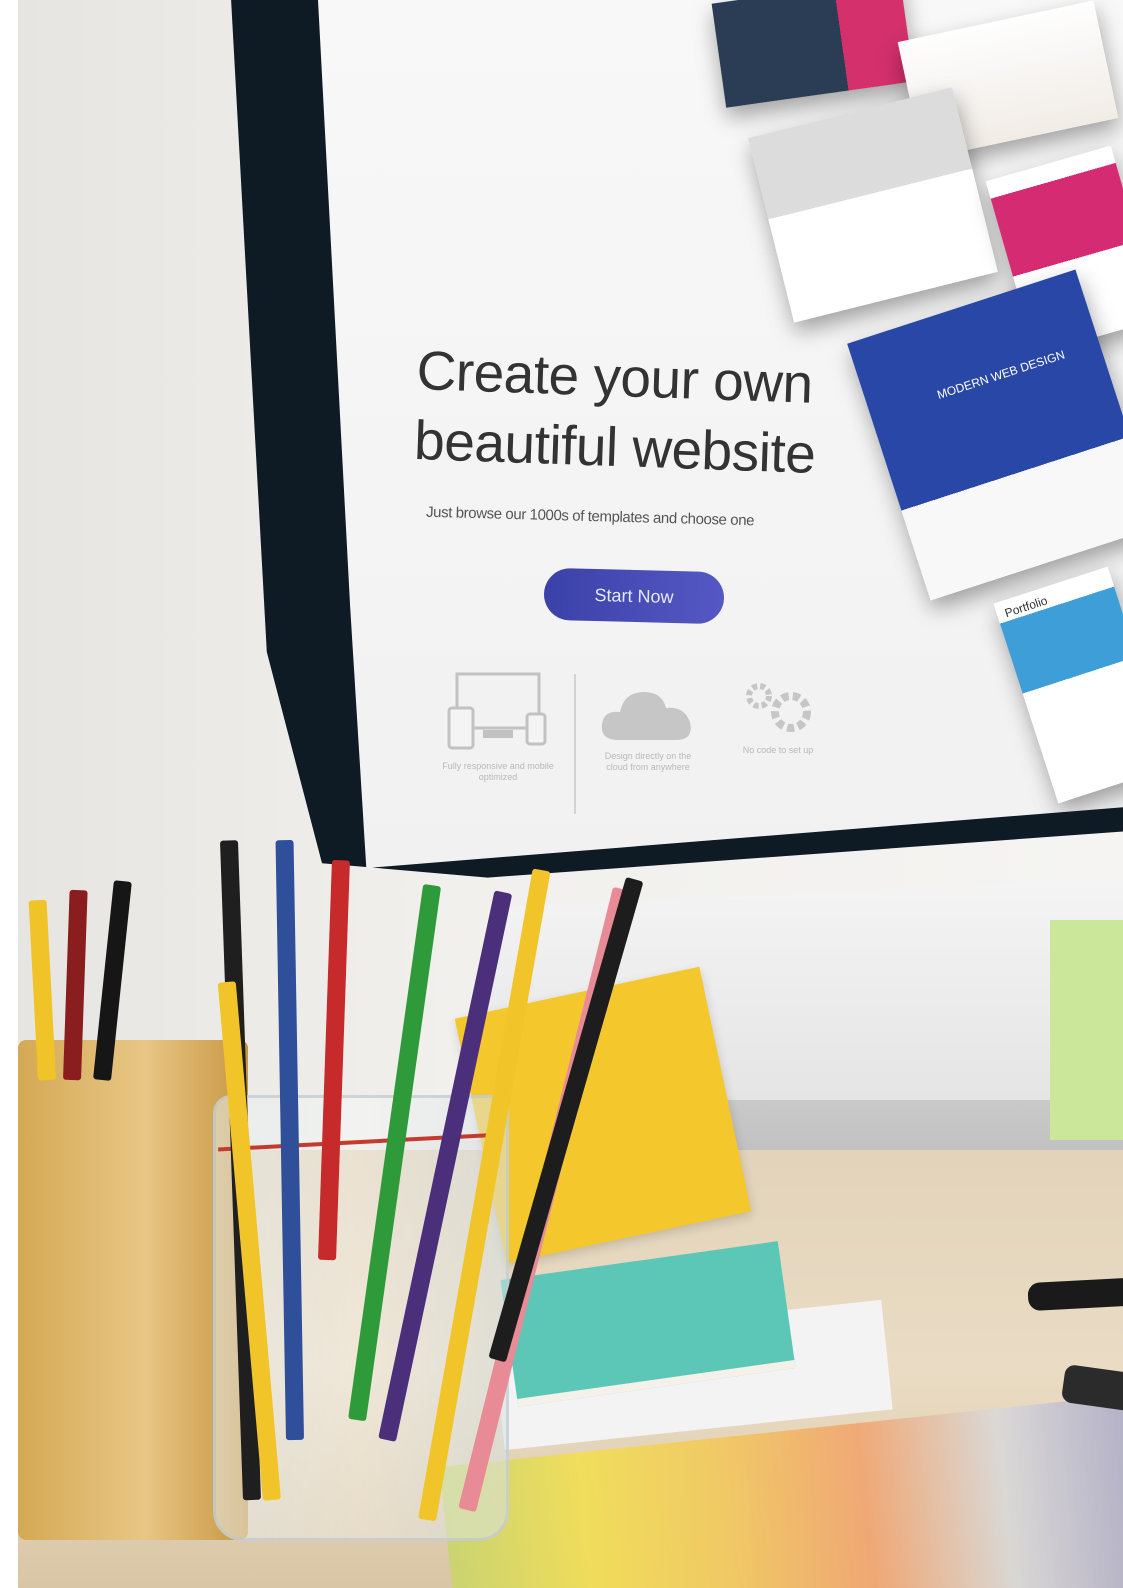 This screenshot has width=1123, height=1588. Describe the element at coordinates (1075, 1294) in the screenshot. I see `marker-pen` at that location.